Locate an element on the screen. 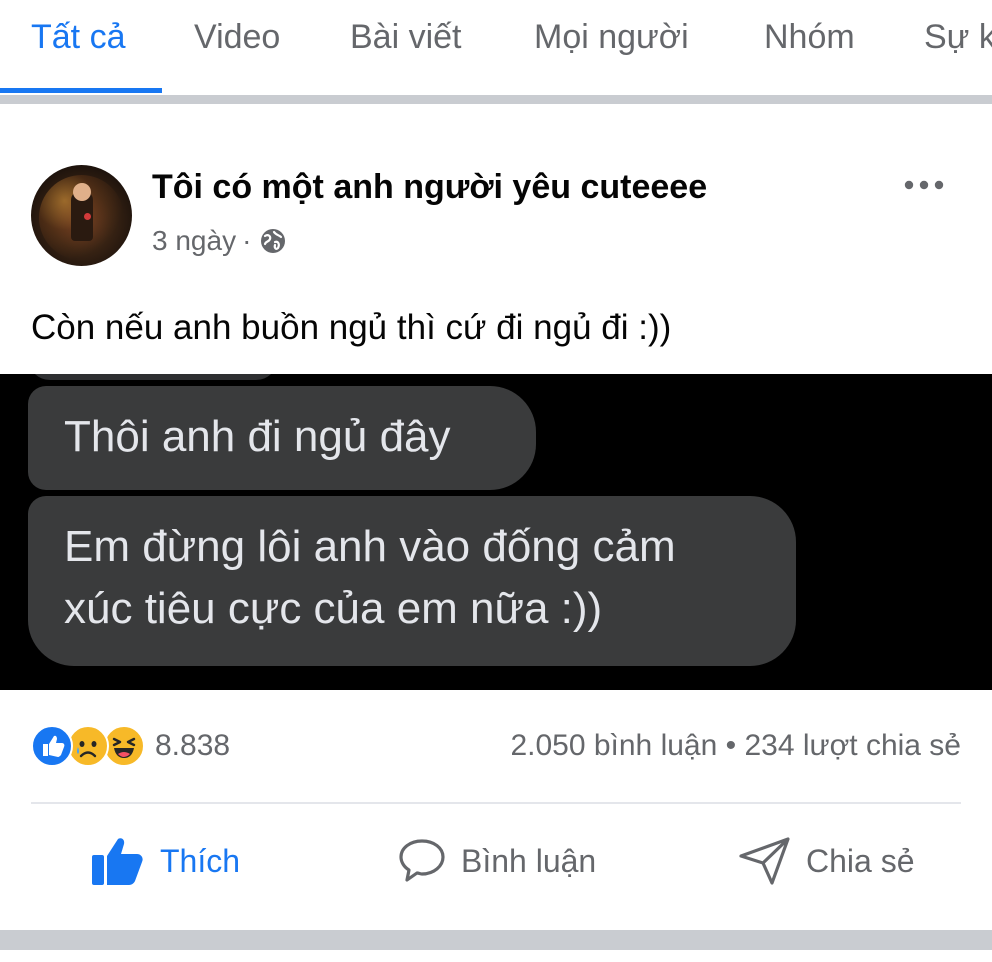 This screenshot has width=992, height=962. tab-all: Tất cả is located at coordinates (78, 37).